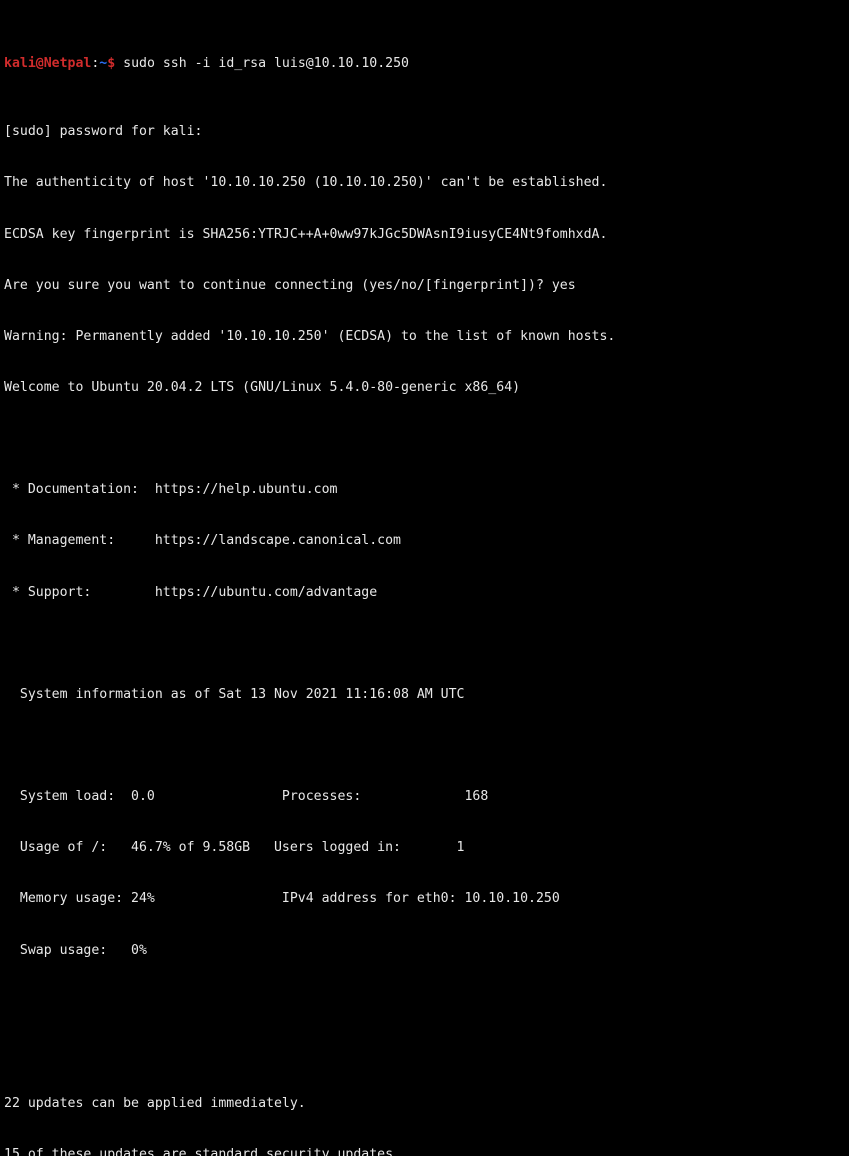 This screenshot has width=849, height=1156. Describe the element at coordinates (75, 950) in the screenshot. I see `terminal-line-swap-usage: Swap usage: 0%` at that location.